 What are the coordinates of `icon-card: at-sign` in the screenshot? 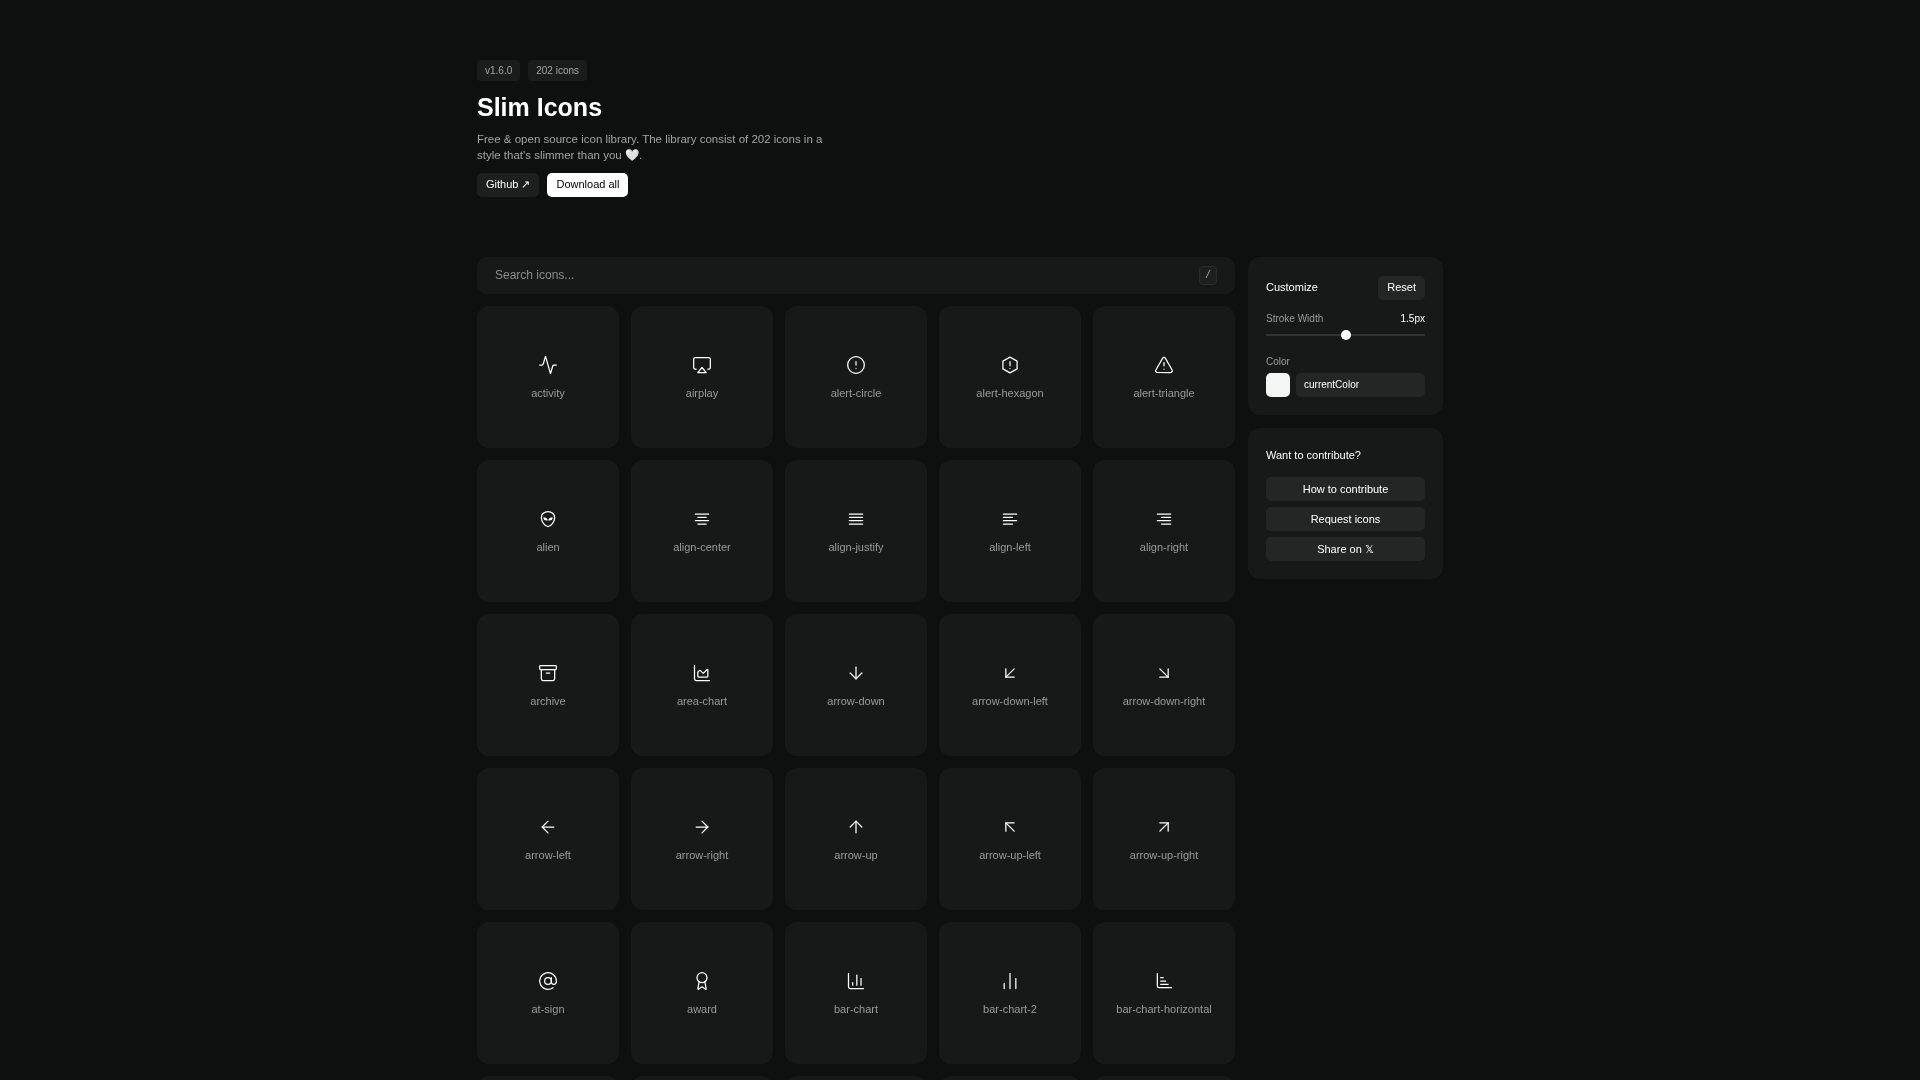 It's located at (548, 992).